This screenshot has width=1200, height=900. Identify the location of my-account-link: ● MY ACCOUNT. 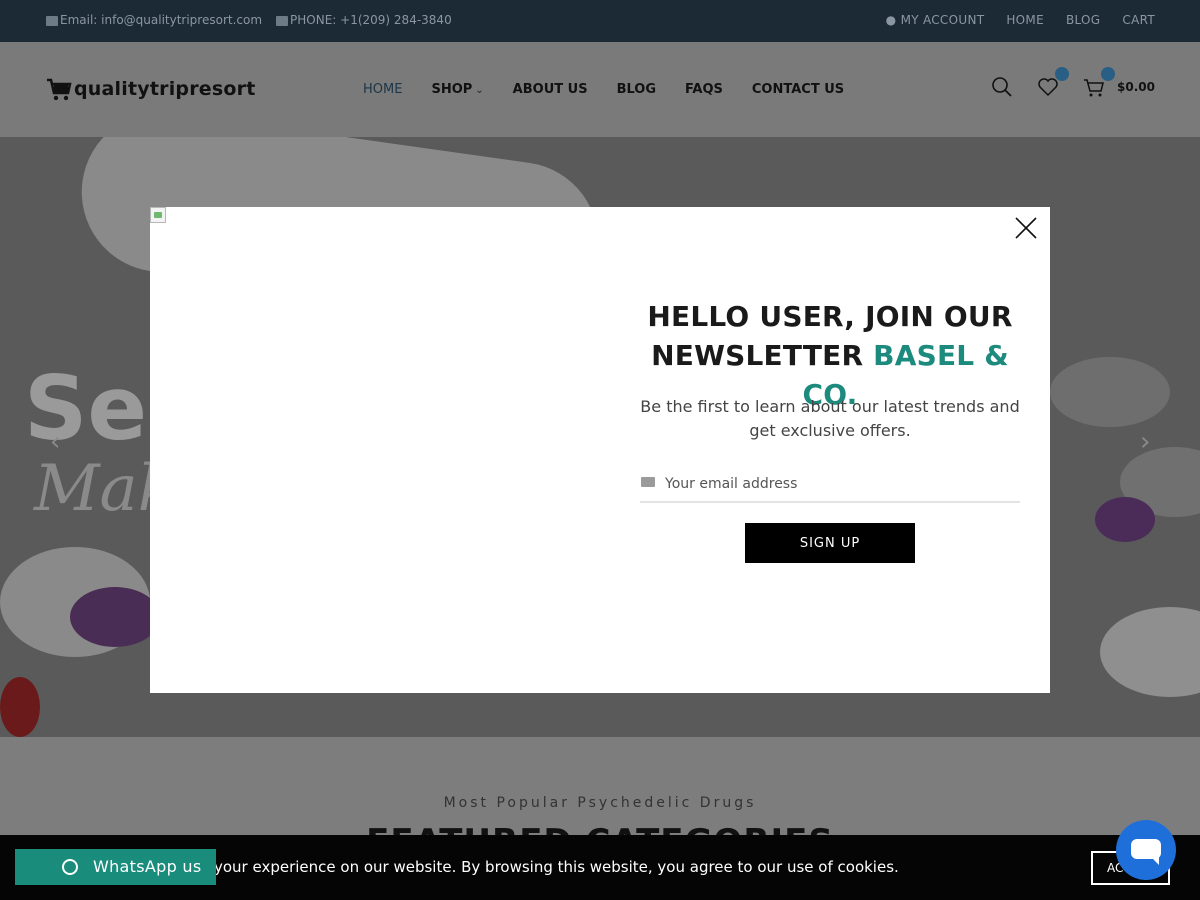
(935, 20).